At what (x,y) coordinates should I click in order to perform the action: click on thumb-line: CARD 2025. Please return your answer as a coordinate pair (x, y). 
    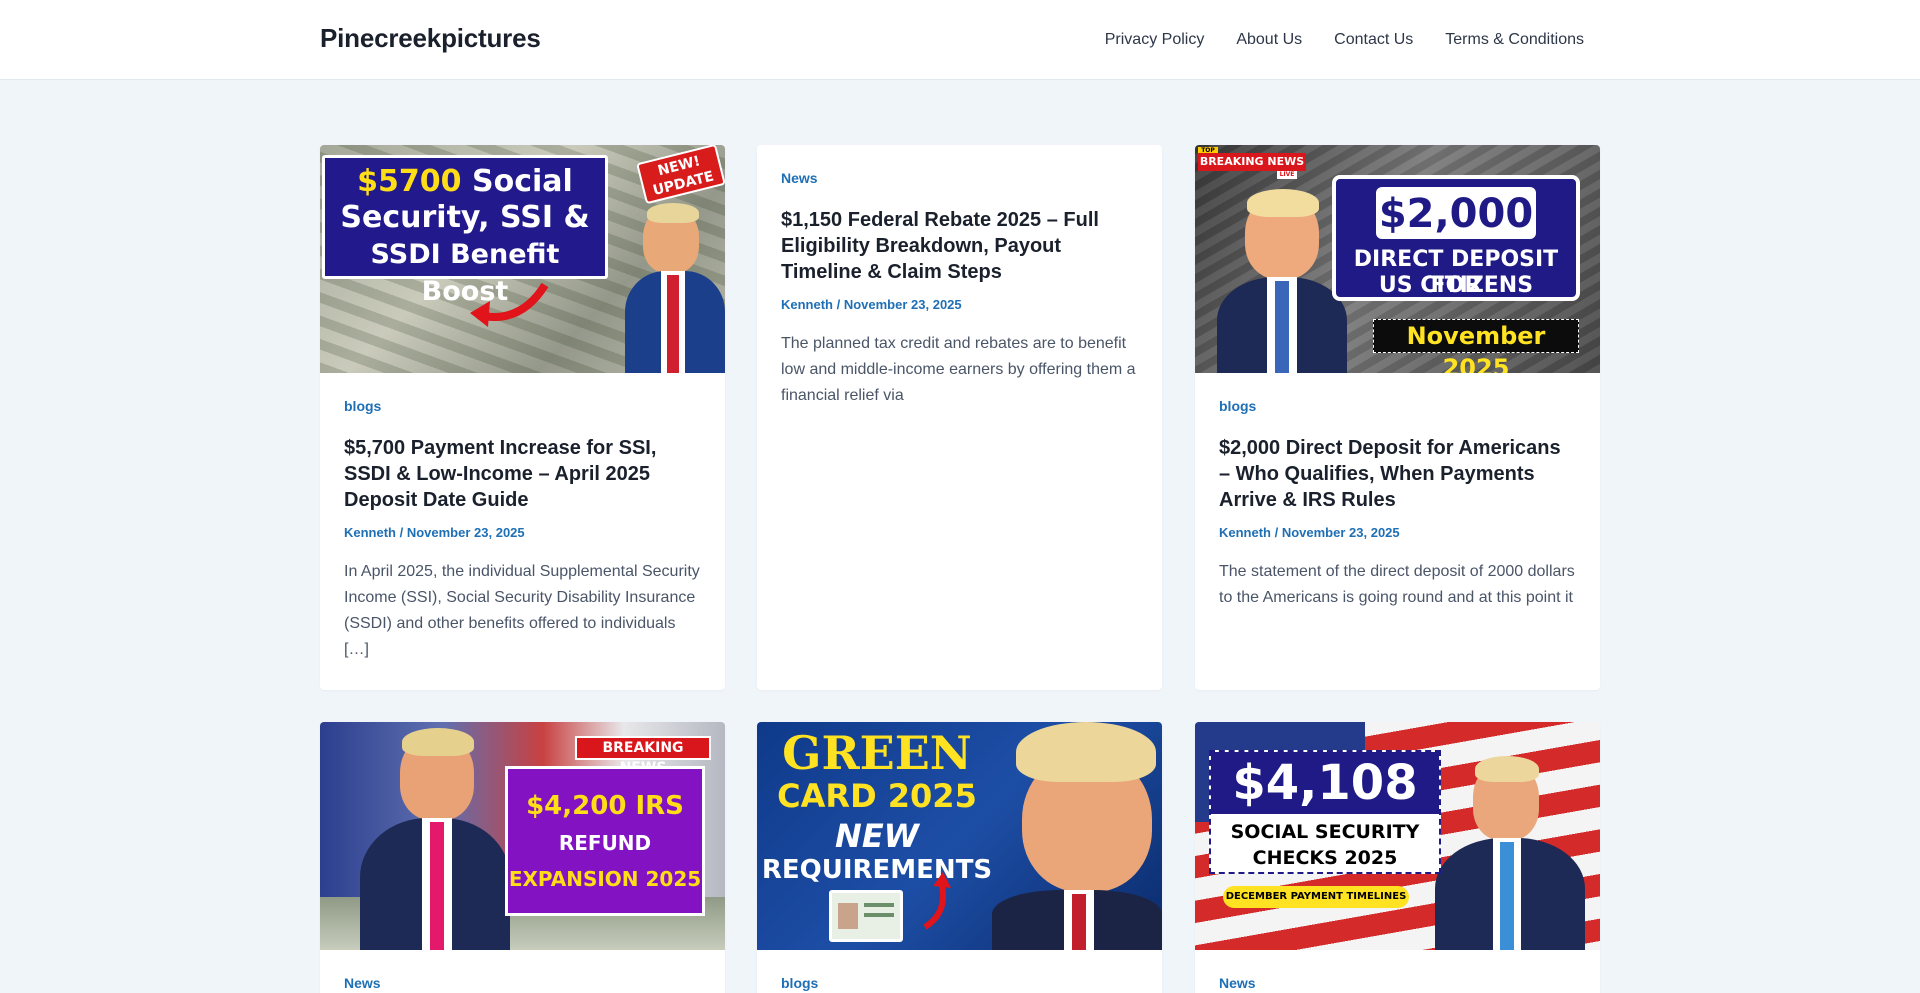
    Looking at the image, I should click on (877, 796).